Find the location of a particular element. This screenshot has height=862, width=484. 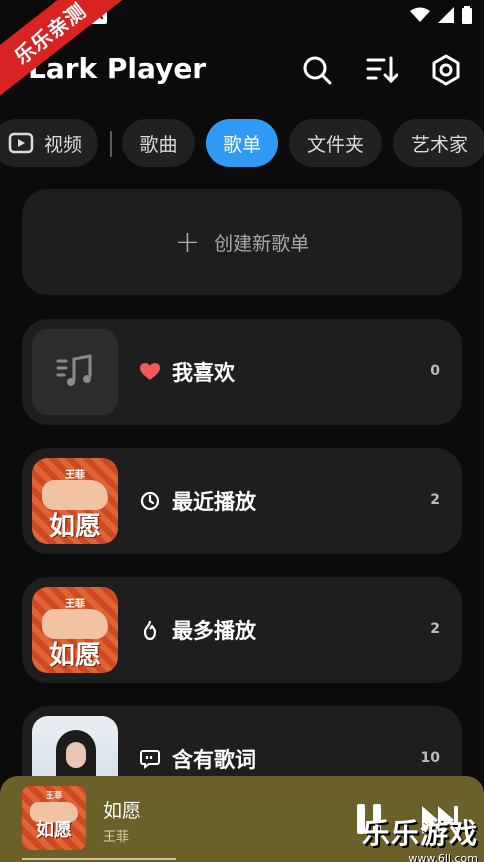

plus-icon: + is located at coordinates (187, 242).